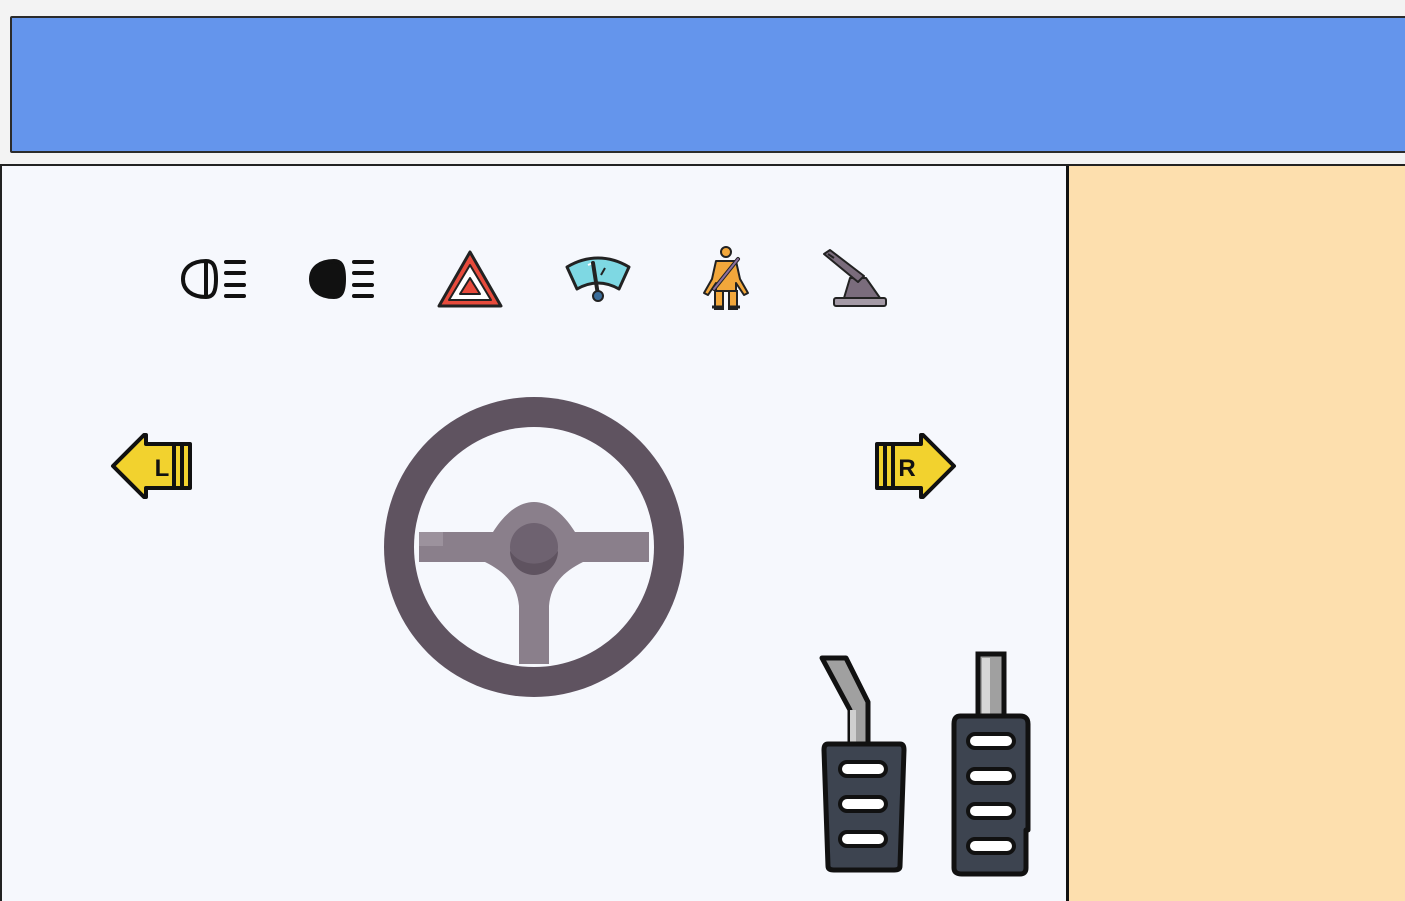  I want to click on windshield-wiper-icon, so click(598, 279).